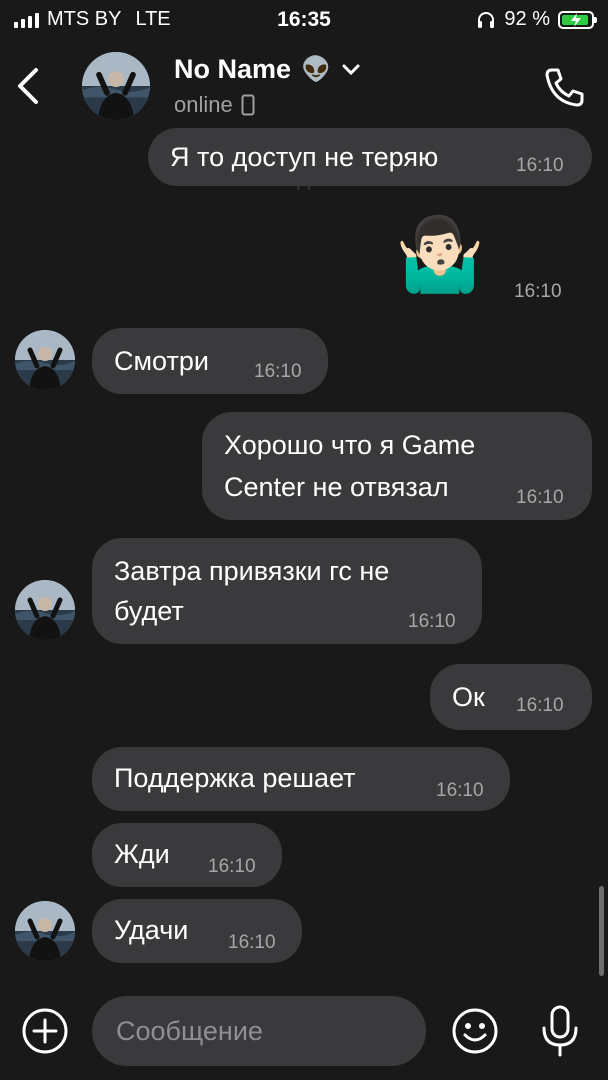 This screenshot has width=608, height=1080. I want to click on message-bubble-incoming: Завтра привязки гс не будет 16:10, so click(287, 591).